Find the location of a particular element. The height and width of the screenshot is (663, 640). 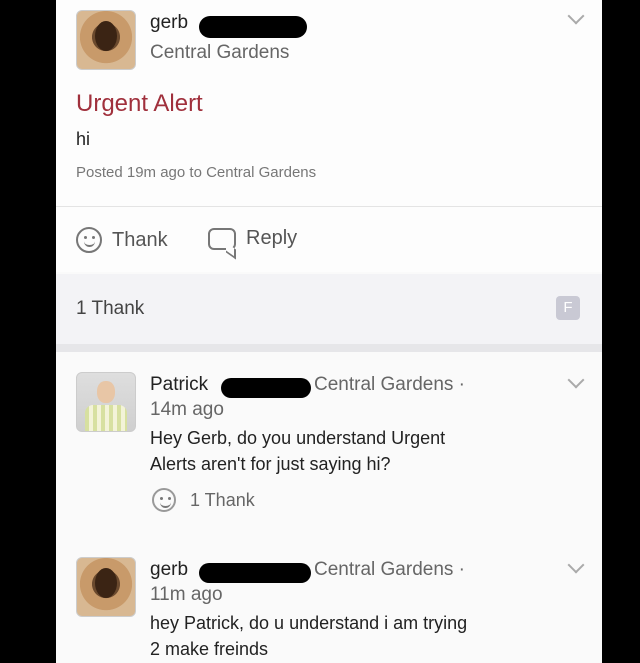

speech-bubble-icon is located at coordinates (222, 238).